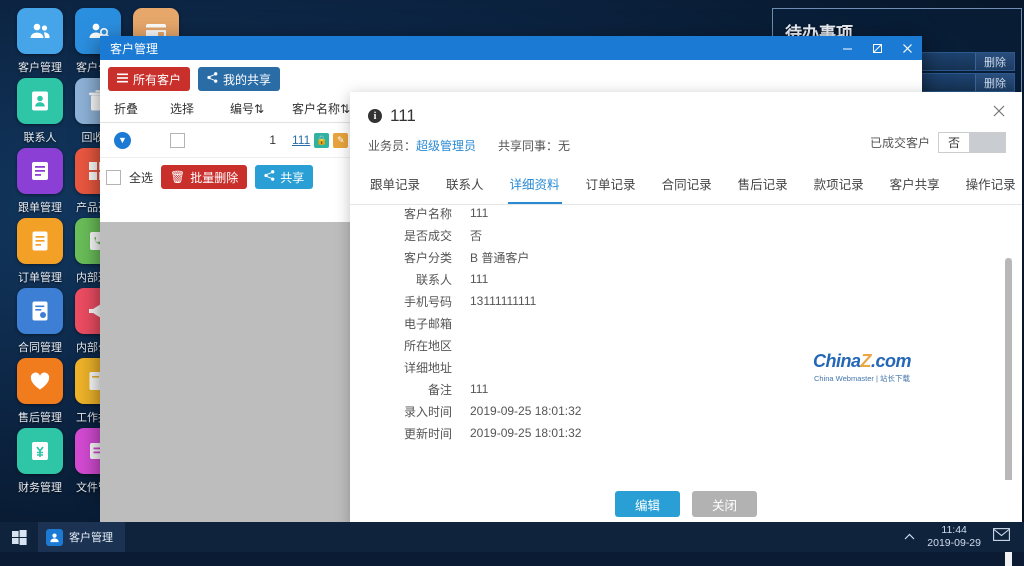 The width and height of the screenshot is (1024, 566). Describe the element at coordinates (259, 108) in the screenshot. I see `sort-icon: ⇅` at that location.